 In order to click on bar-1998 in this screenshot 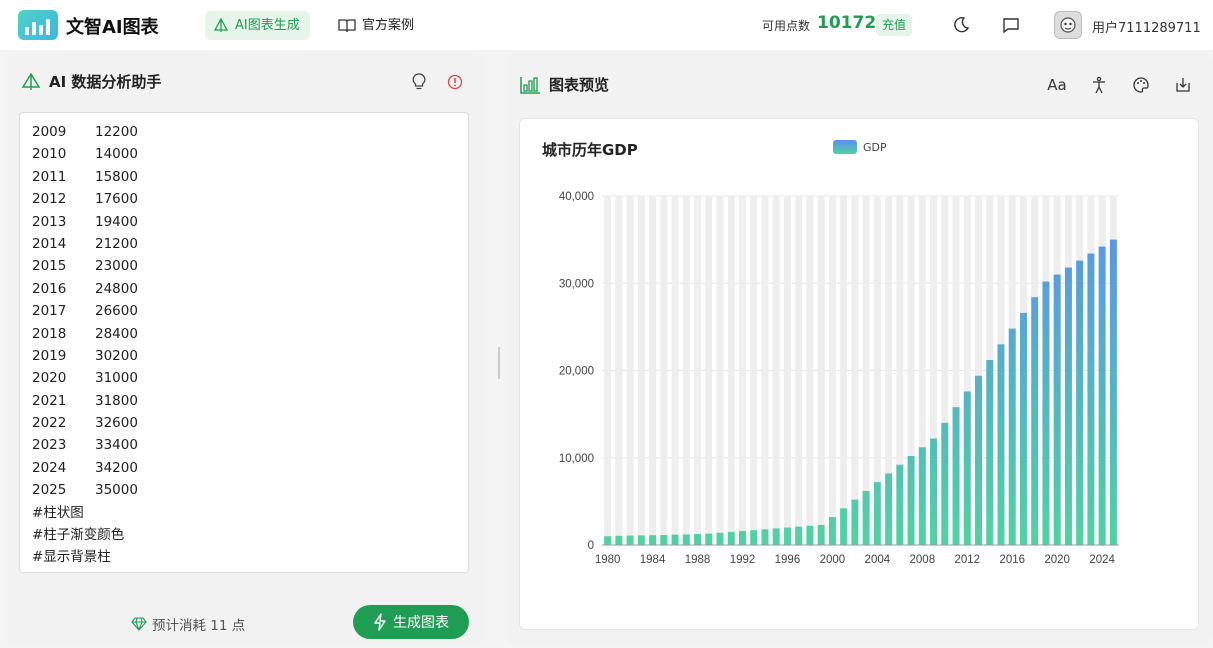, I will do `click(810, 535)`.